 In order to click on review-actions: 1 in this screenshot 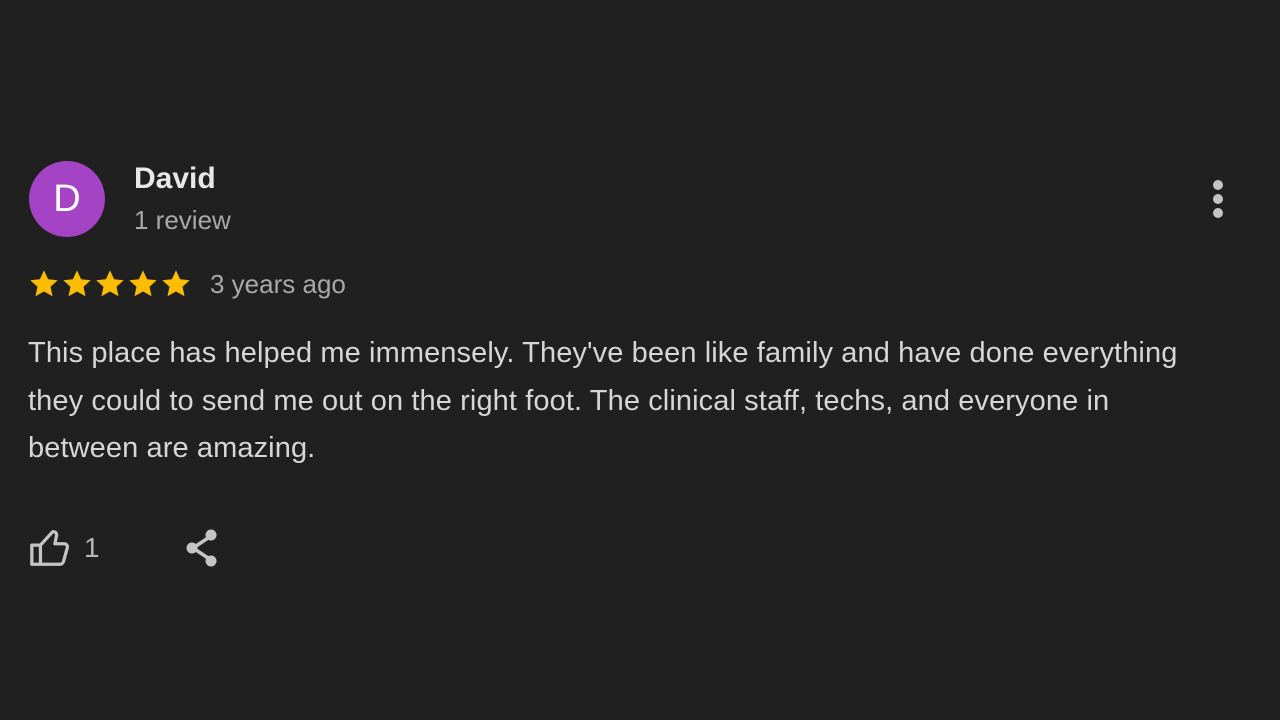, I will do `click(125, 548)`.